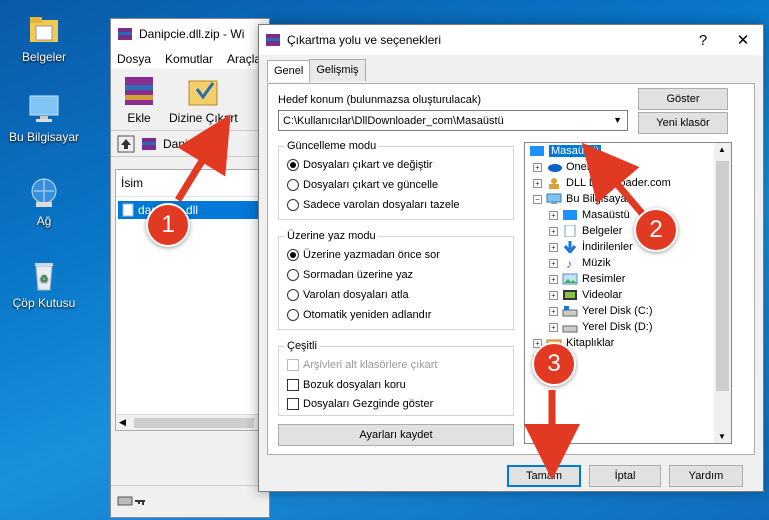 Image resolution: width=769 pixels, height=520 pixels. Describe the element at coordinates (168, 225) in the screenshot. I see `step-badge-1: 1` at that location.